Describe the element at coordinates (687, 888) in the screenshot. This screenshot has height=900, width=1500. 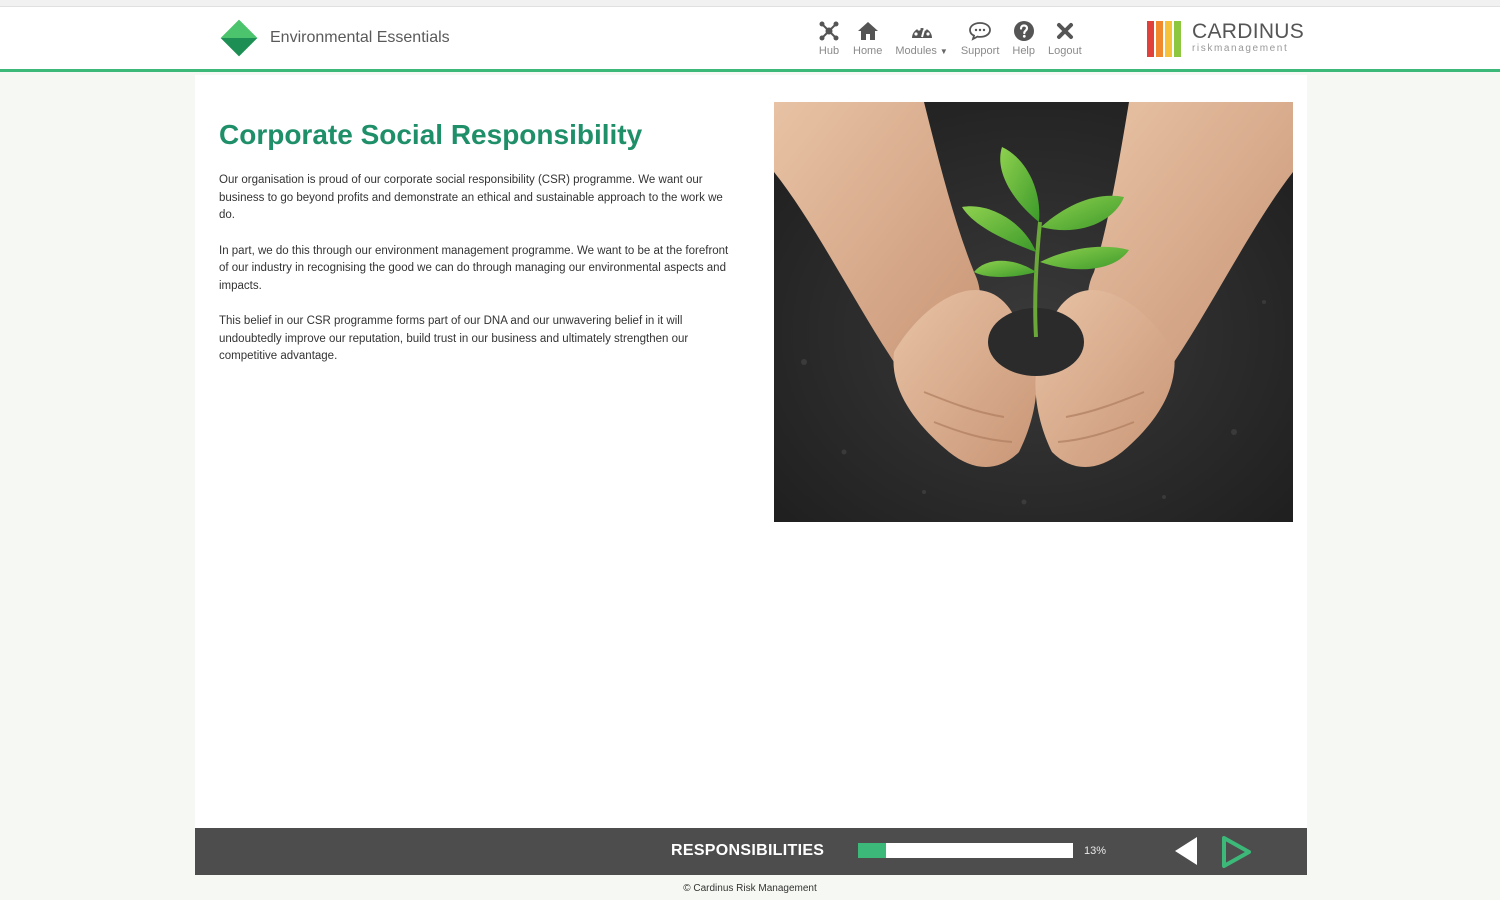
I see `copyright-icon: ©` at that location.